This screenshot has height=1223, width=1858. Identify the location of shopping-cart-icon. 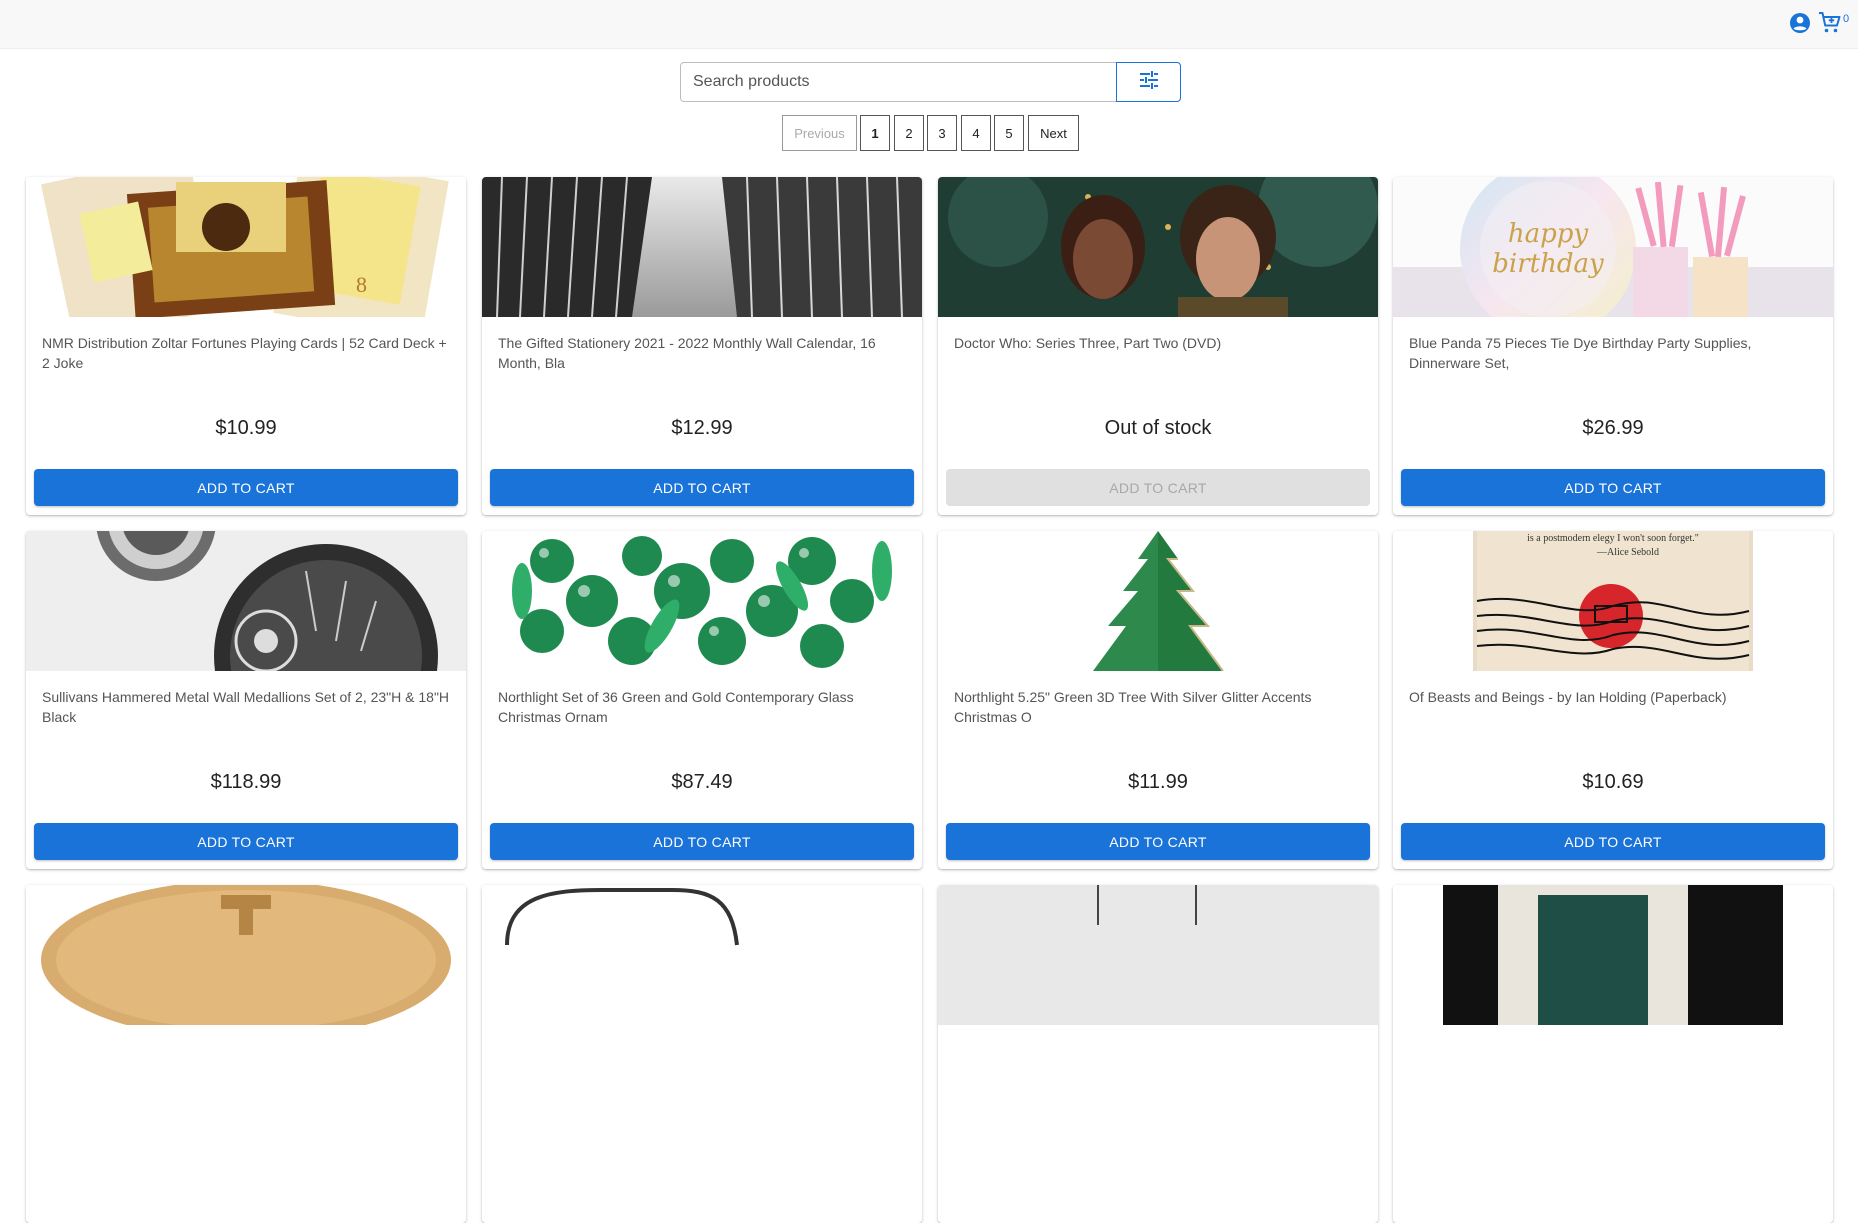
(1830, 23).